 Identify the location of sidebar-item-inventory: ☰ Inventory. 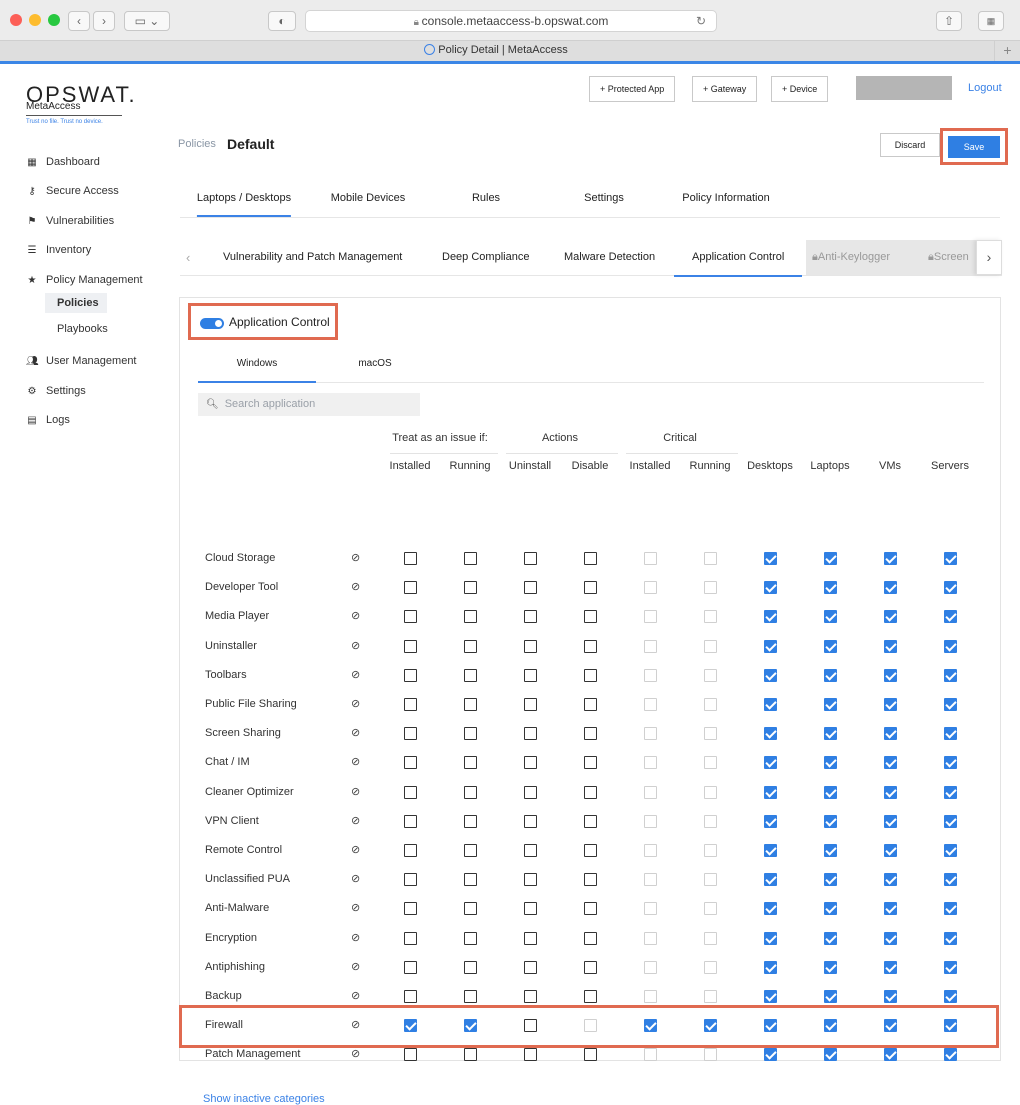
(59, 250).